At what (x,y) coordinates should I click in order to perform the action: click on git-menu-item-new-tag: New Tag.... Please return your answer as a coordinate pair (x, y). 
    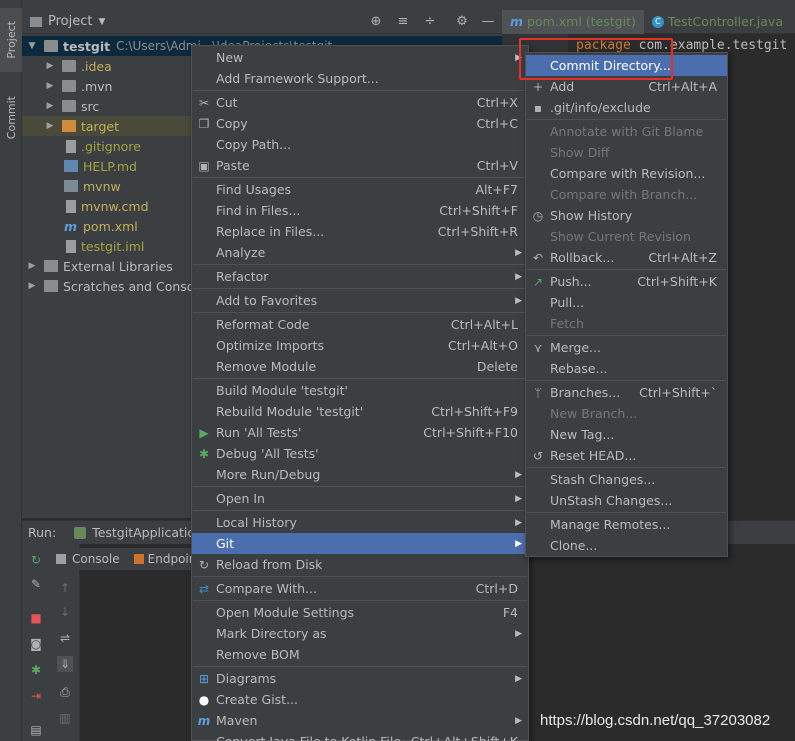
    Looking at the image, I should click on (626, 434).